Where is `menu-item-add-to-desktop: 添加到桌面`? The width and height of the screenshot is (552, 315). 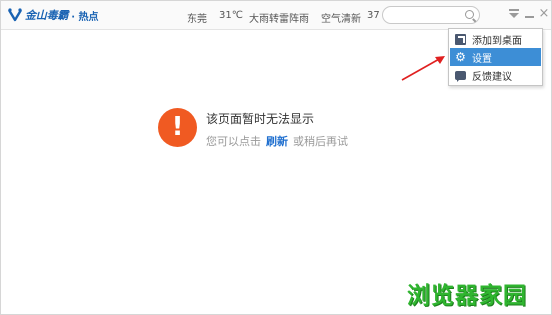
menu-item-add-to-desktop: 添加到桌面 is located at coordinates (495, 39).